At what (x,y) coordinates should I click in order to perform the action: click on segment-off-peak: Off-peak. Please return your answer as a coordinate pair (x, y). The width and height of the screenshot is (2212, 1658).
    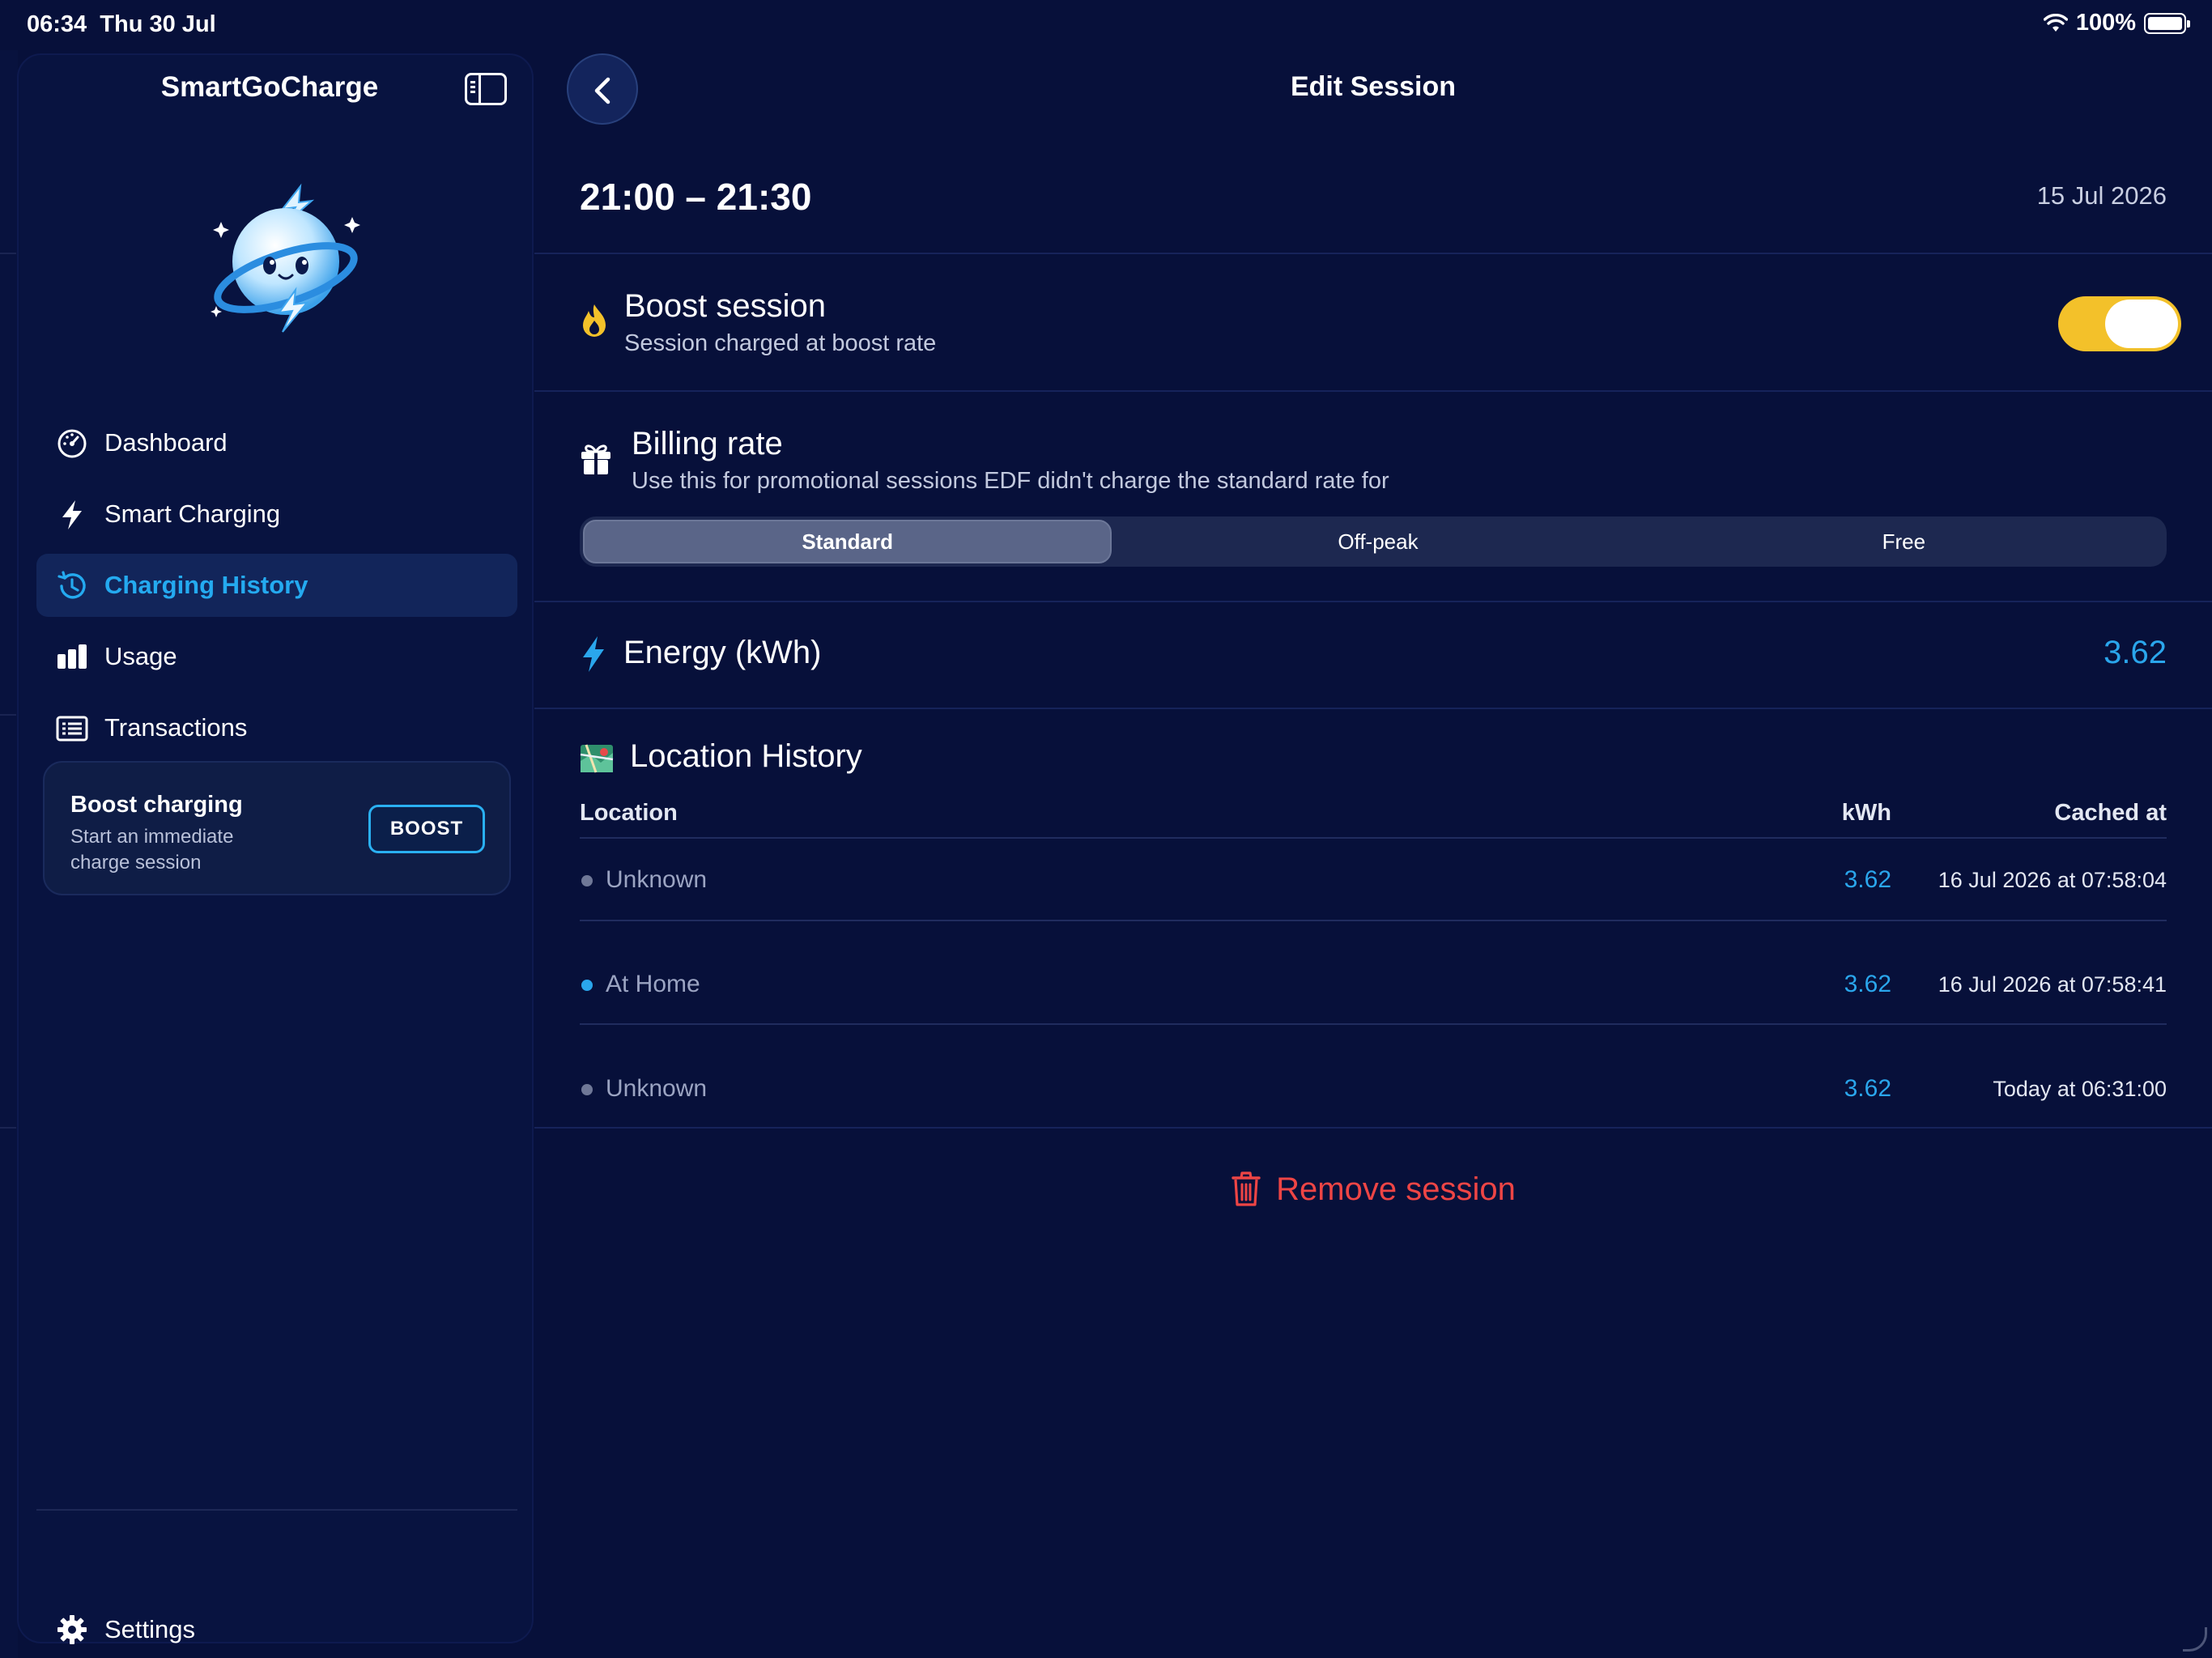
    Looking at the image, I should click on (1378, 542).